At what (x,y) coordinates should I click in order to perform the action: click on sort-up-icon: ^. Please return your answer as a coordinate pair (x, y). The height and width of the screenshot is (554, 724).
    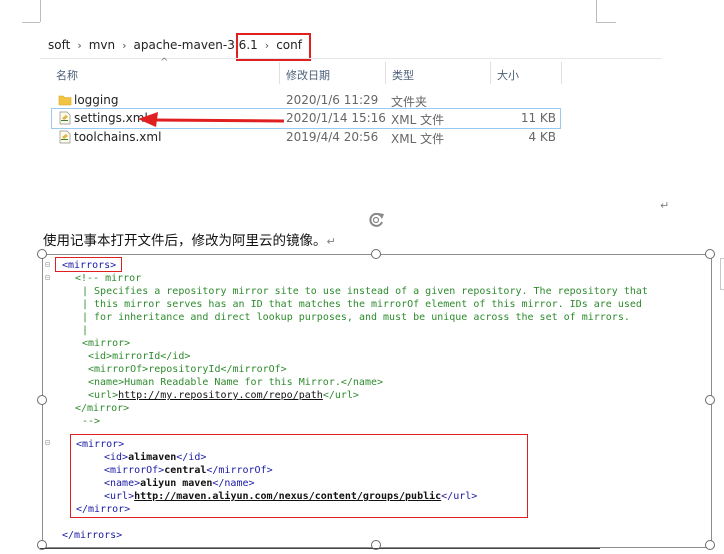
    Looking at the image, I should click on (164, 62).